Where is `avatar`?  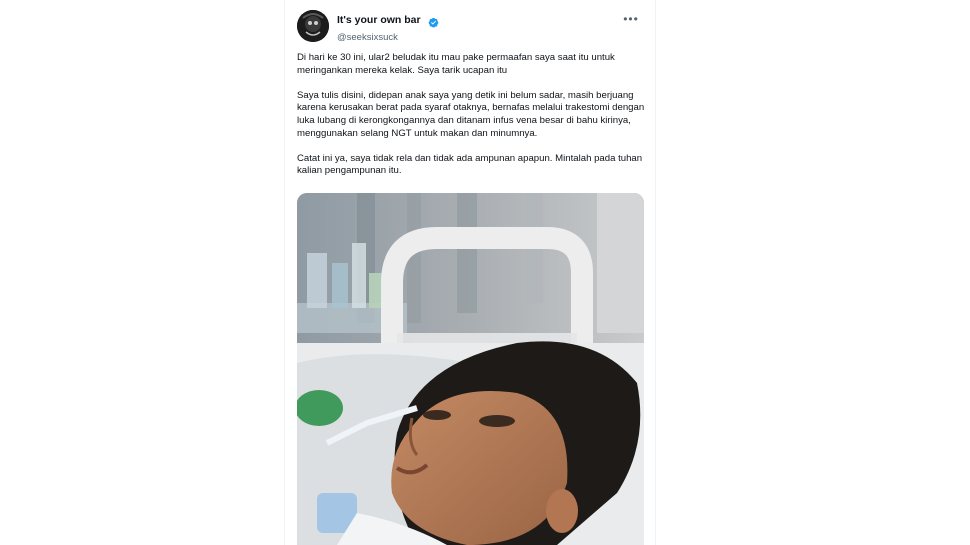 avatar is located at coordinates (313, 26).